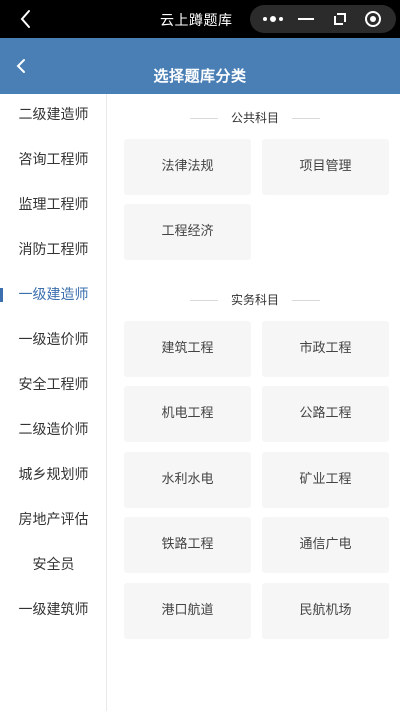 The height and width of the screenshot is (711, 400). What do you see at coordinates (373, 19) in the screenshot?
I see `record-icon` at bounding box center [373, 19].